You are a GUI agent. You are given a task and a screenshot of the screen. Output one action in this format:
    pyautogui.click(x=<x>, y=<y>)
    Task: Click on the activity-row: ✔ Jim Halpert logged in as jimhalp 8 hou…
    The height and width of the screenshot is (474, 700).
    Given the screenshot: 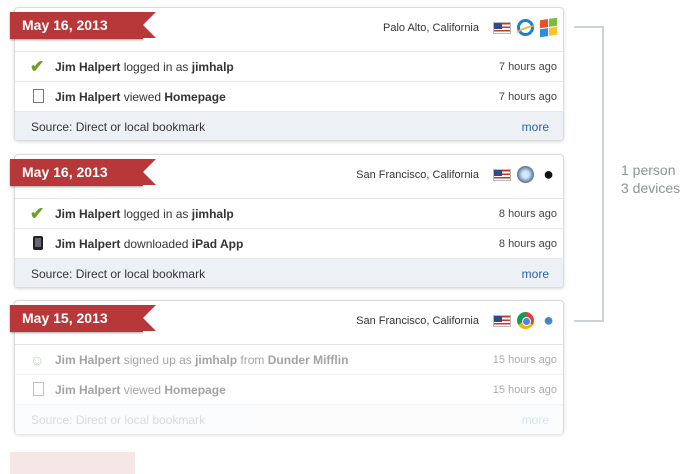 What is the action you would take?
    pyautogui.click(x=289, y=214)
    